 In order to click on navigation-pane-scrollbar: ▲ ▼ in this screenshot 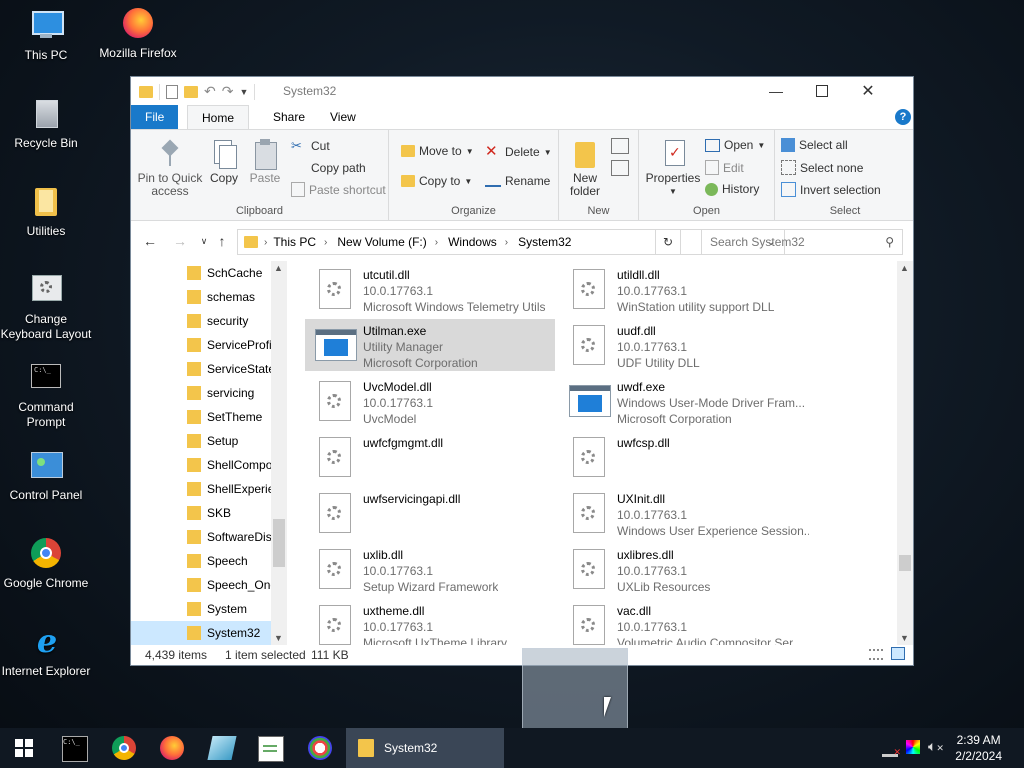, I will do `click(279, 453)`.